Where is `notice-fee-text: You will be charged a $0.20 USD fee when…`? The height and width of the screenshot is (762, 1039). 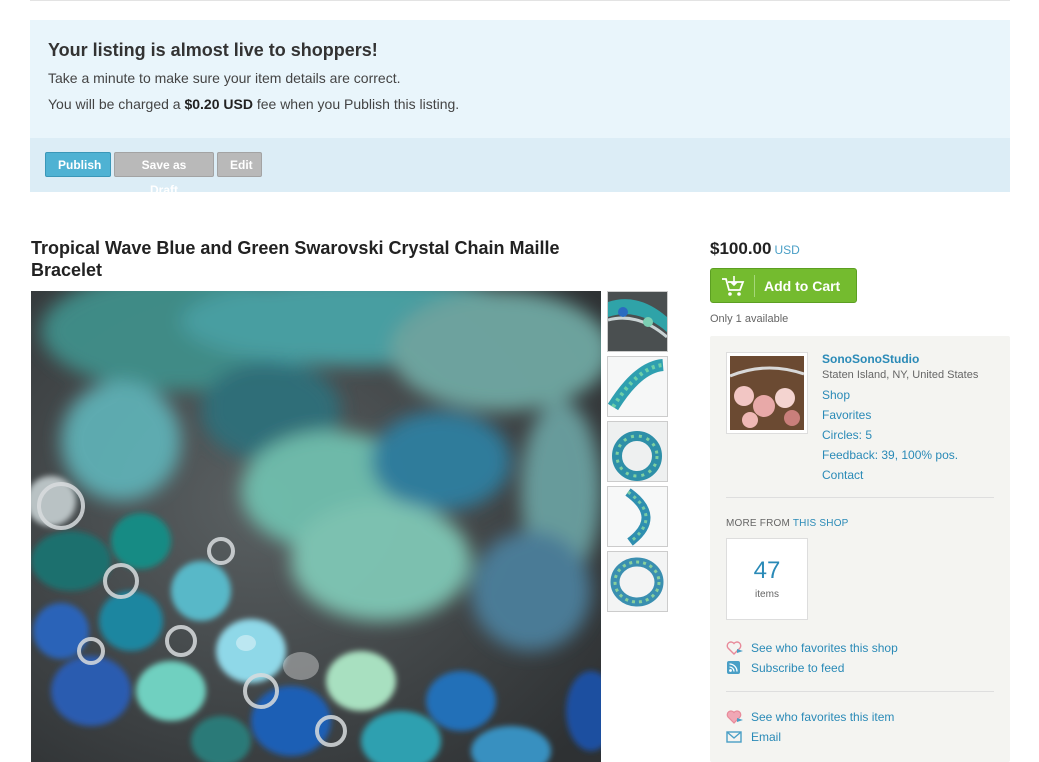
notice-fee-text: You will be charged a $0.20 USD fee when… is located at coordinates (253, 104).